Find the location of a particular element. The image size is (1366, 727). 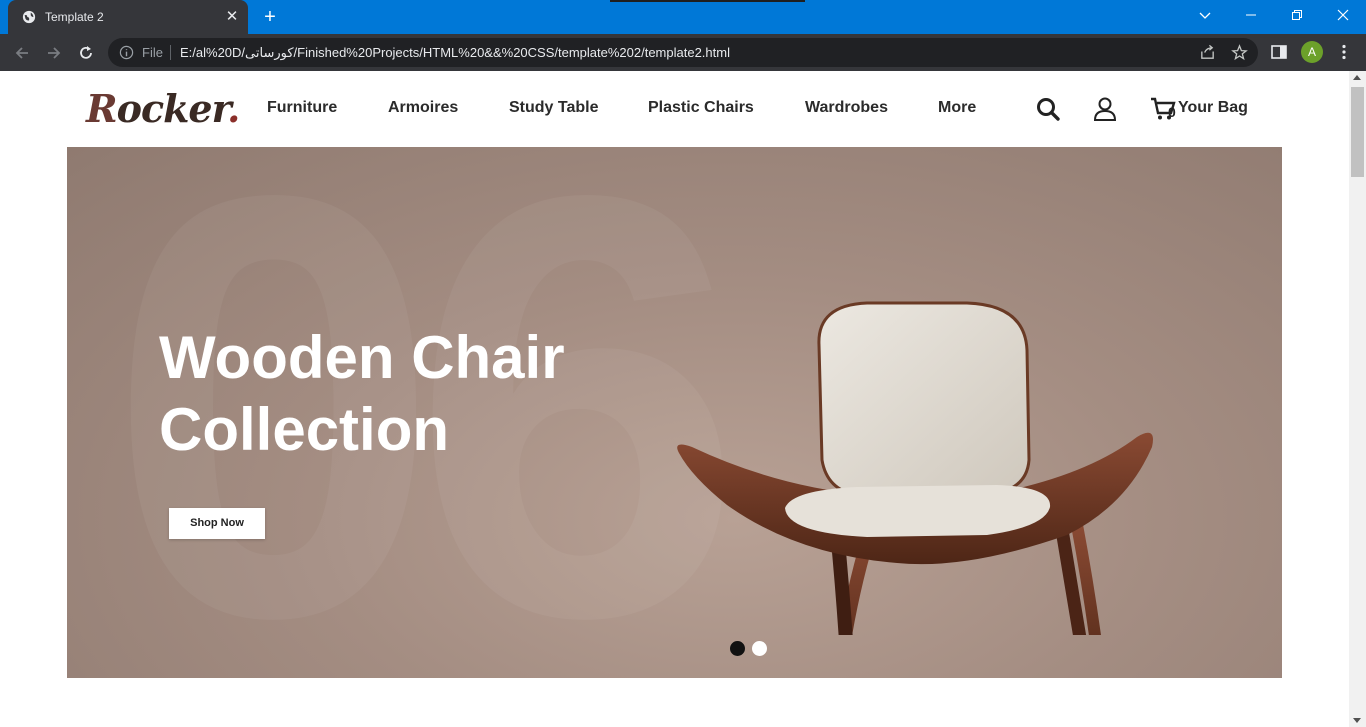

minimize-icon is located at coordinates (1251, 15).